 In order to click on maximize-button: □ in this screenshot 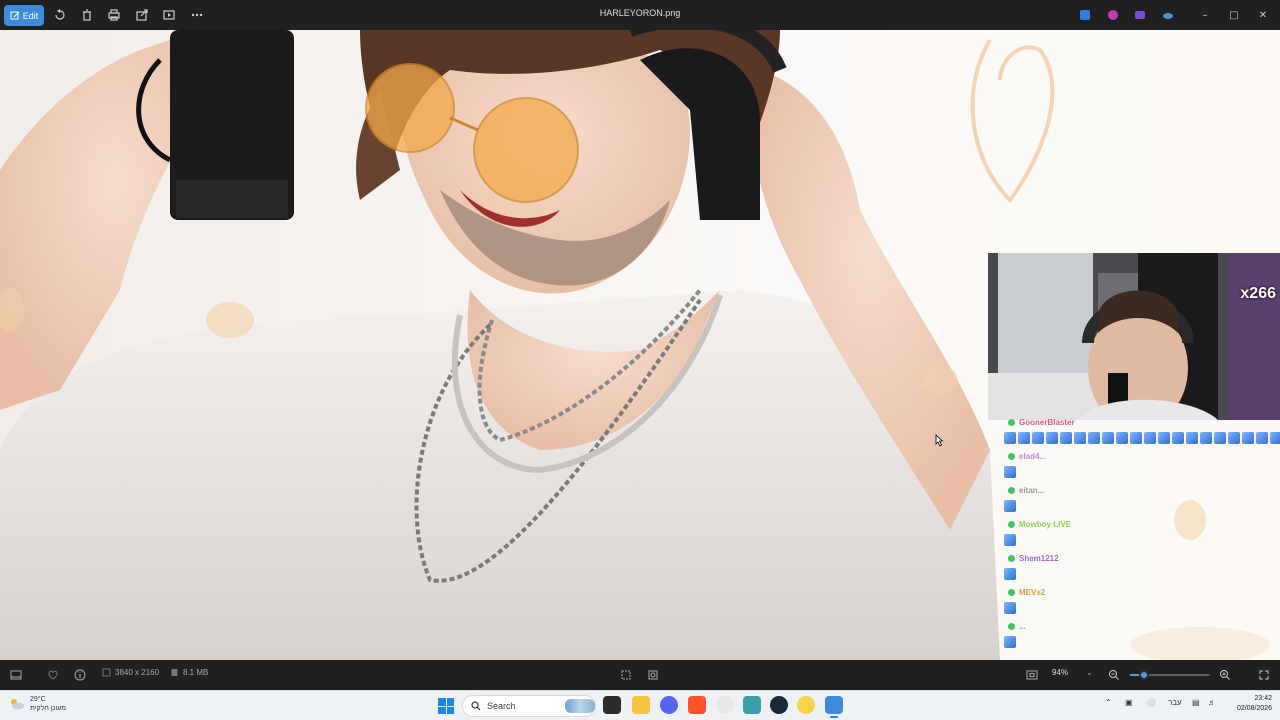, I will do `click(1234, 15)`.